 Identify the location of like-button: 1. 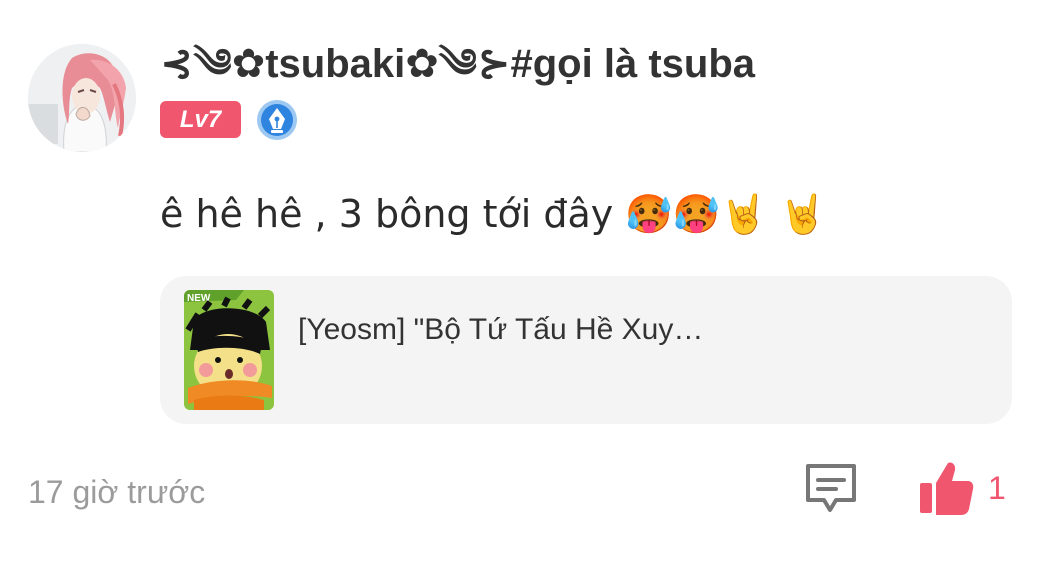
(968, 488).